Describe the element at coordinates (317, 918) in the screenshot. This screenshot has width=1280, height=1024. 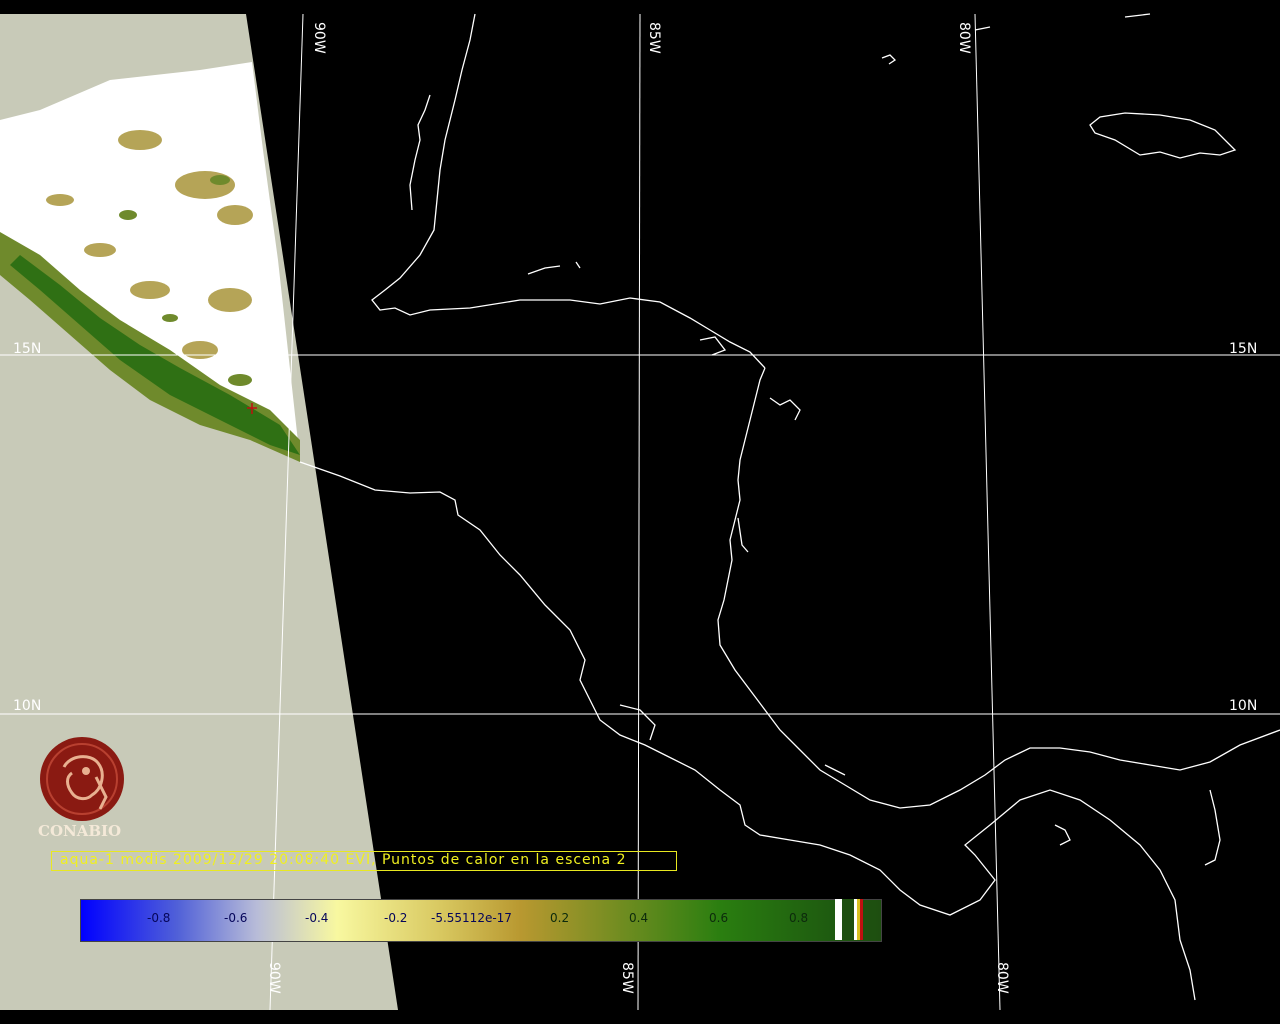
I see `legend-tick: -0.4` at that location.